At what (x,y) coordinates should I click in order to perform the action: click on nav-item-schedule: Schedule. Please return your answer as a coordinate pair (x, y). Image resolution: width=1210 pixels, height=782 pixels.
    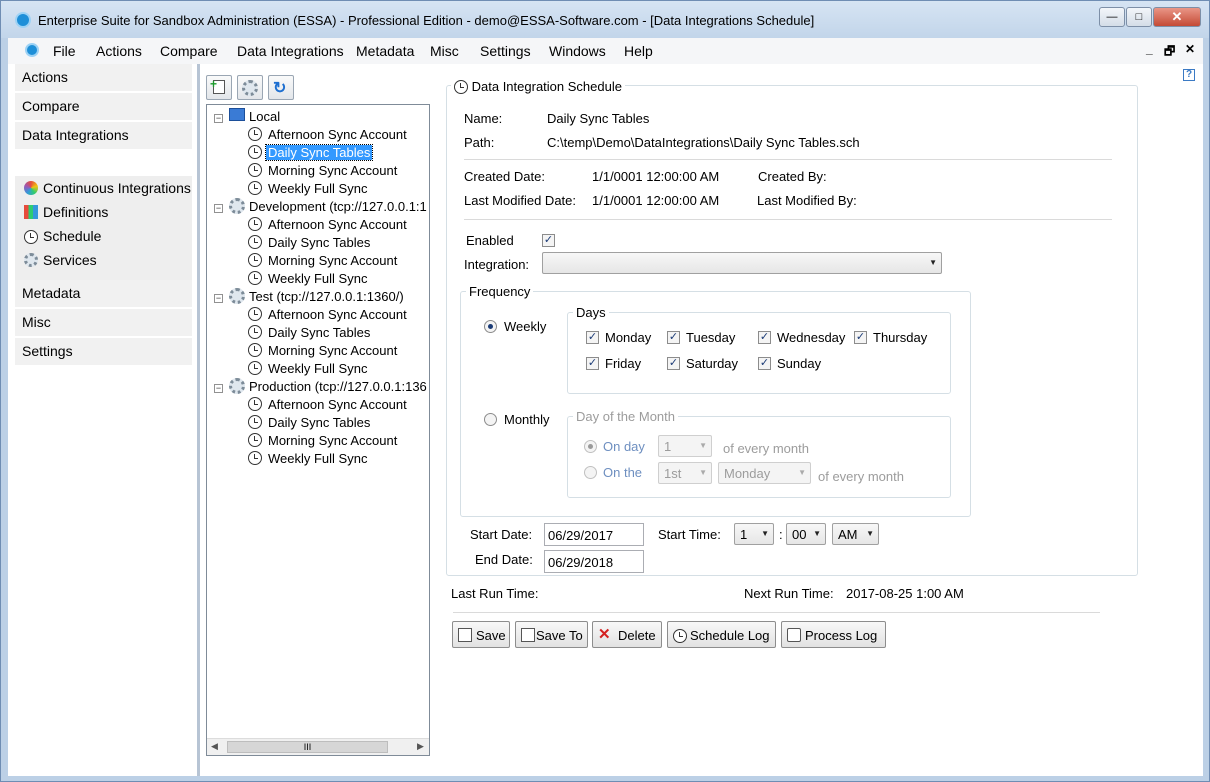
    Looking at the image, I should click on (108, 238).